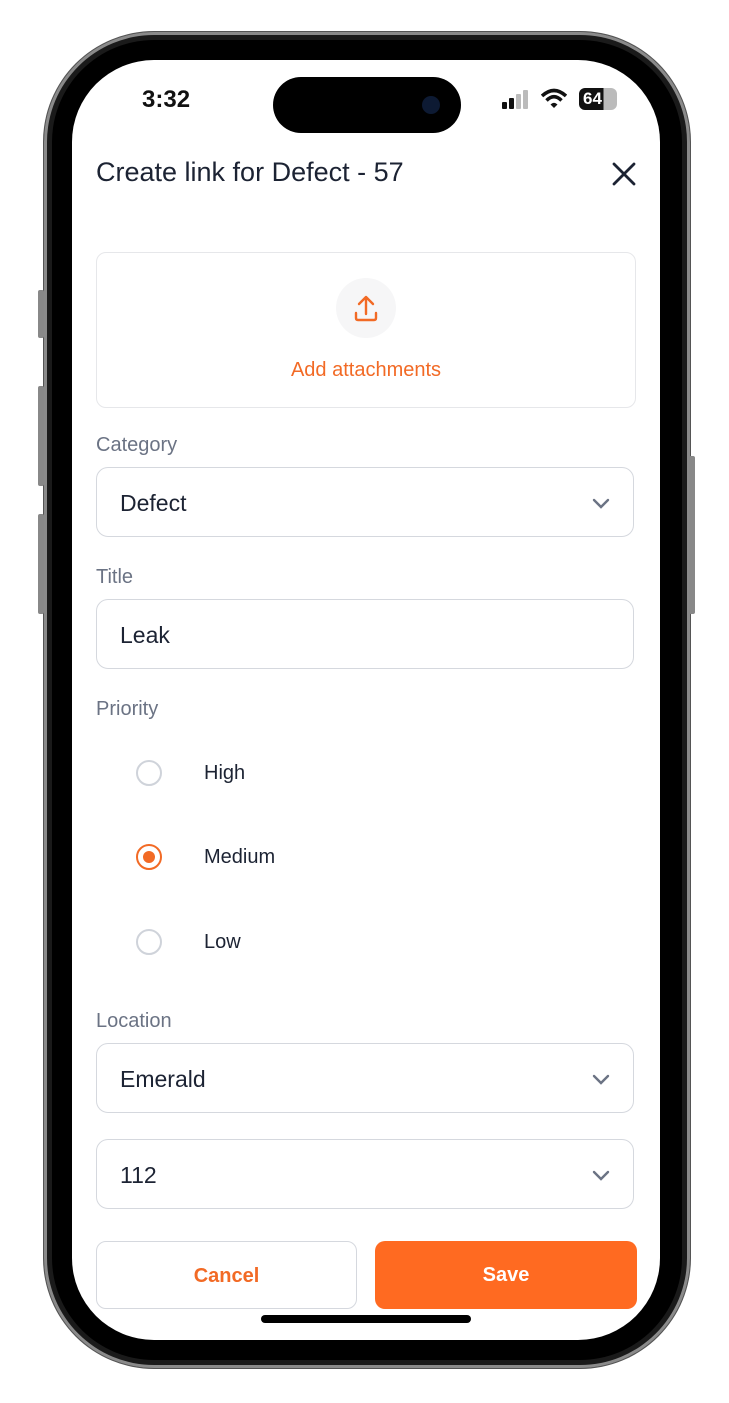  I want to click on home-indicator, so click(366, 1319).